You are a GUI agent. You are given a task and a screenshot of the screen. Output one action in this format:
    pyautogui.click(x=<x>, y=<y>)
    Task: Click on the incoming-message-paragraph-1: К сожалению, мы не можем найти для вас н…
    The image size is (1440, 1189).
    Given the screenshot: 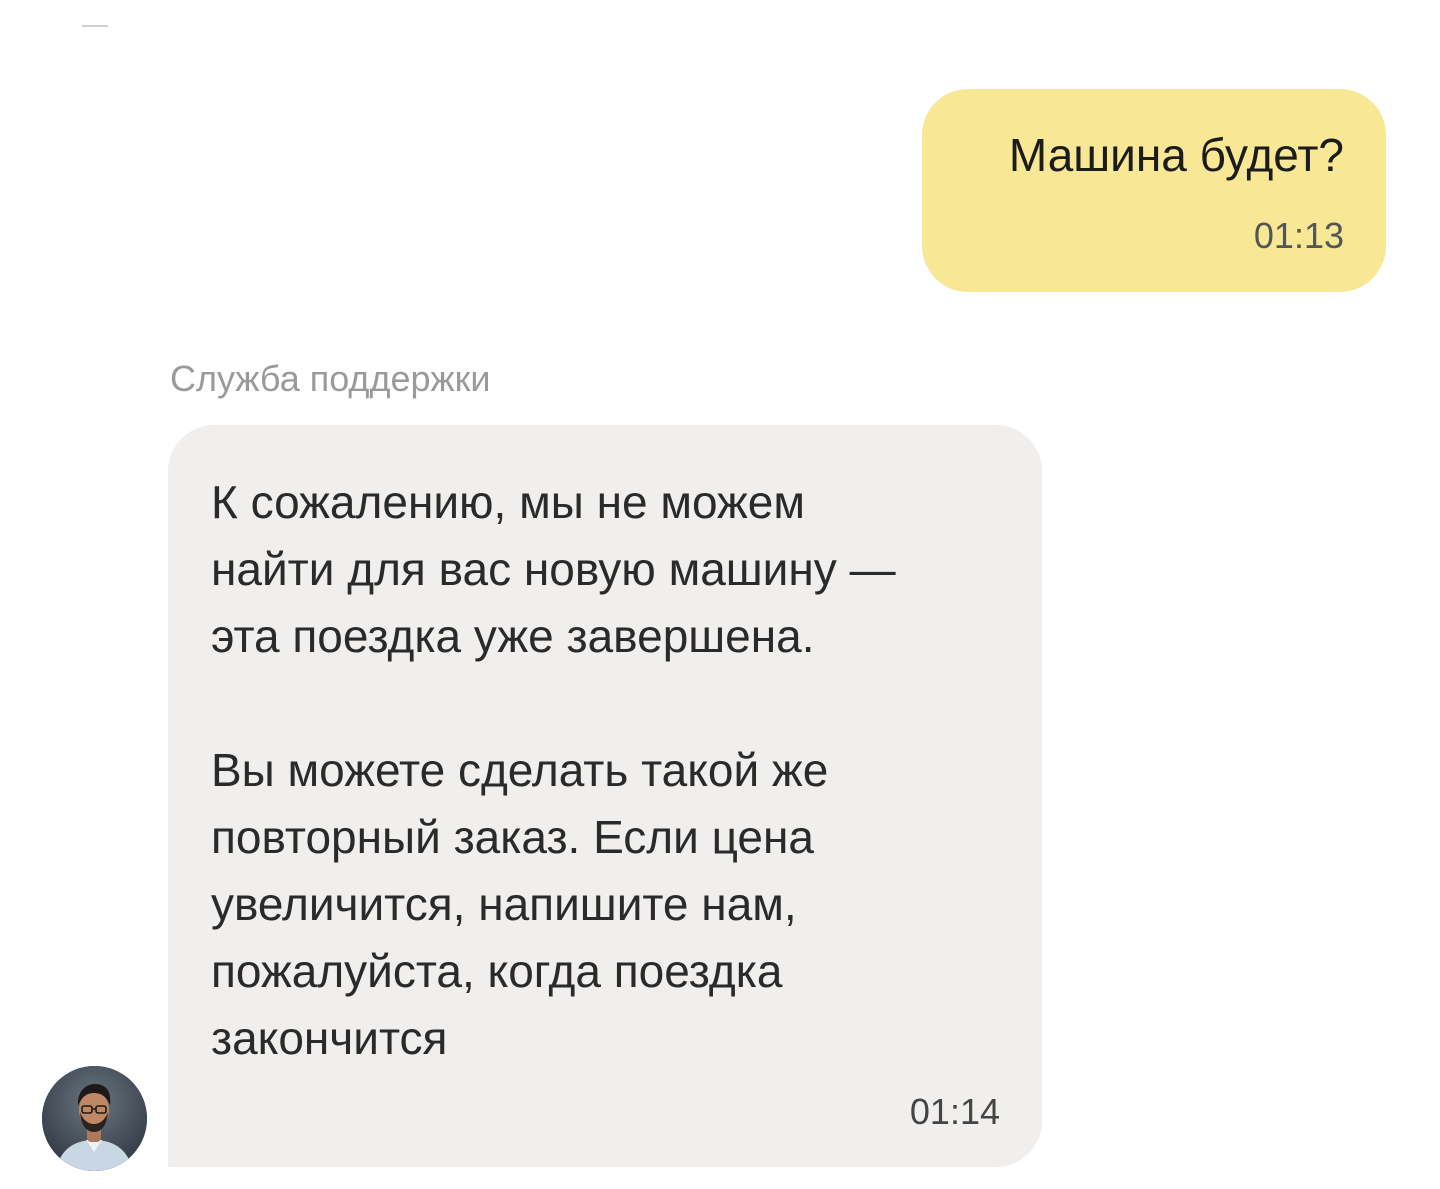 What is the action you would take?
    pyautogui.click(x=553, y=569)
    